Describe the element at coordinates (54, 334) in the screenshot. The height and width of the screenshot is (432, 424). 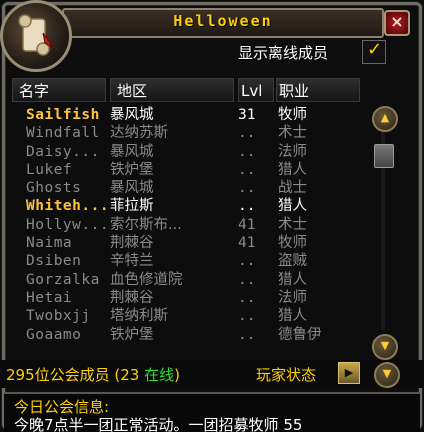
I see `member-name: Goaamo` at that location.